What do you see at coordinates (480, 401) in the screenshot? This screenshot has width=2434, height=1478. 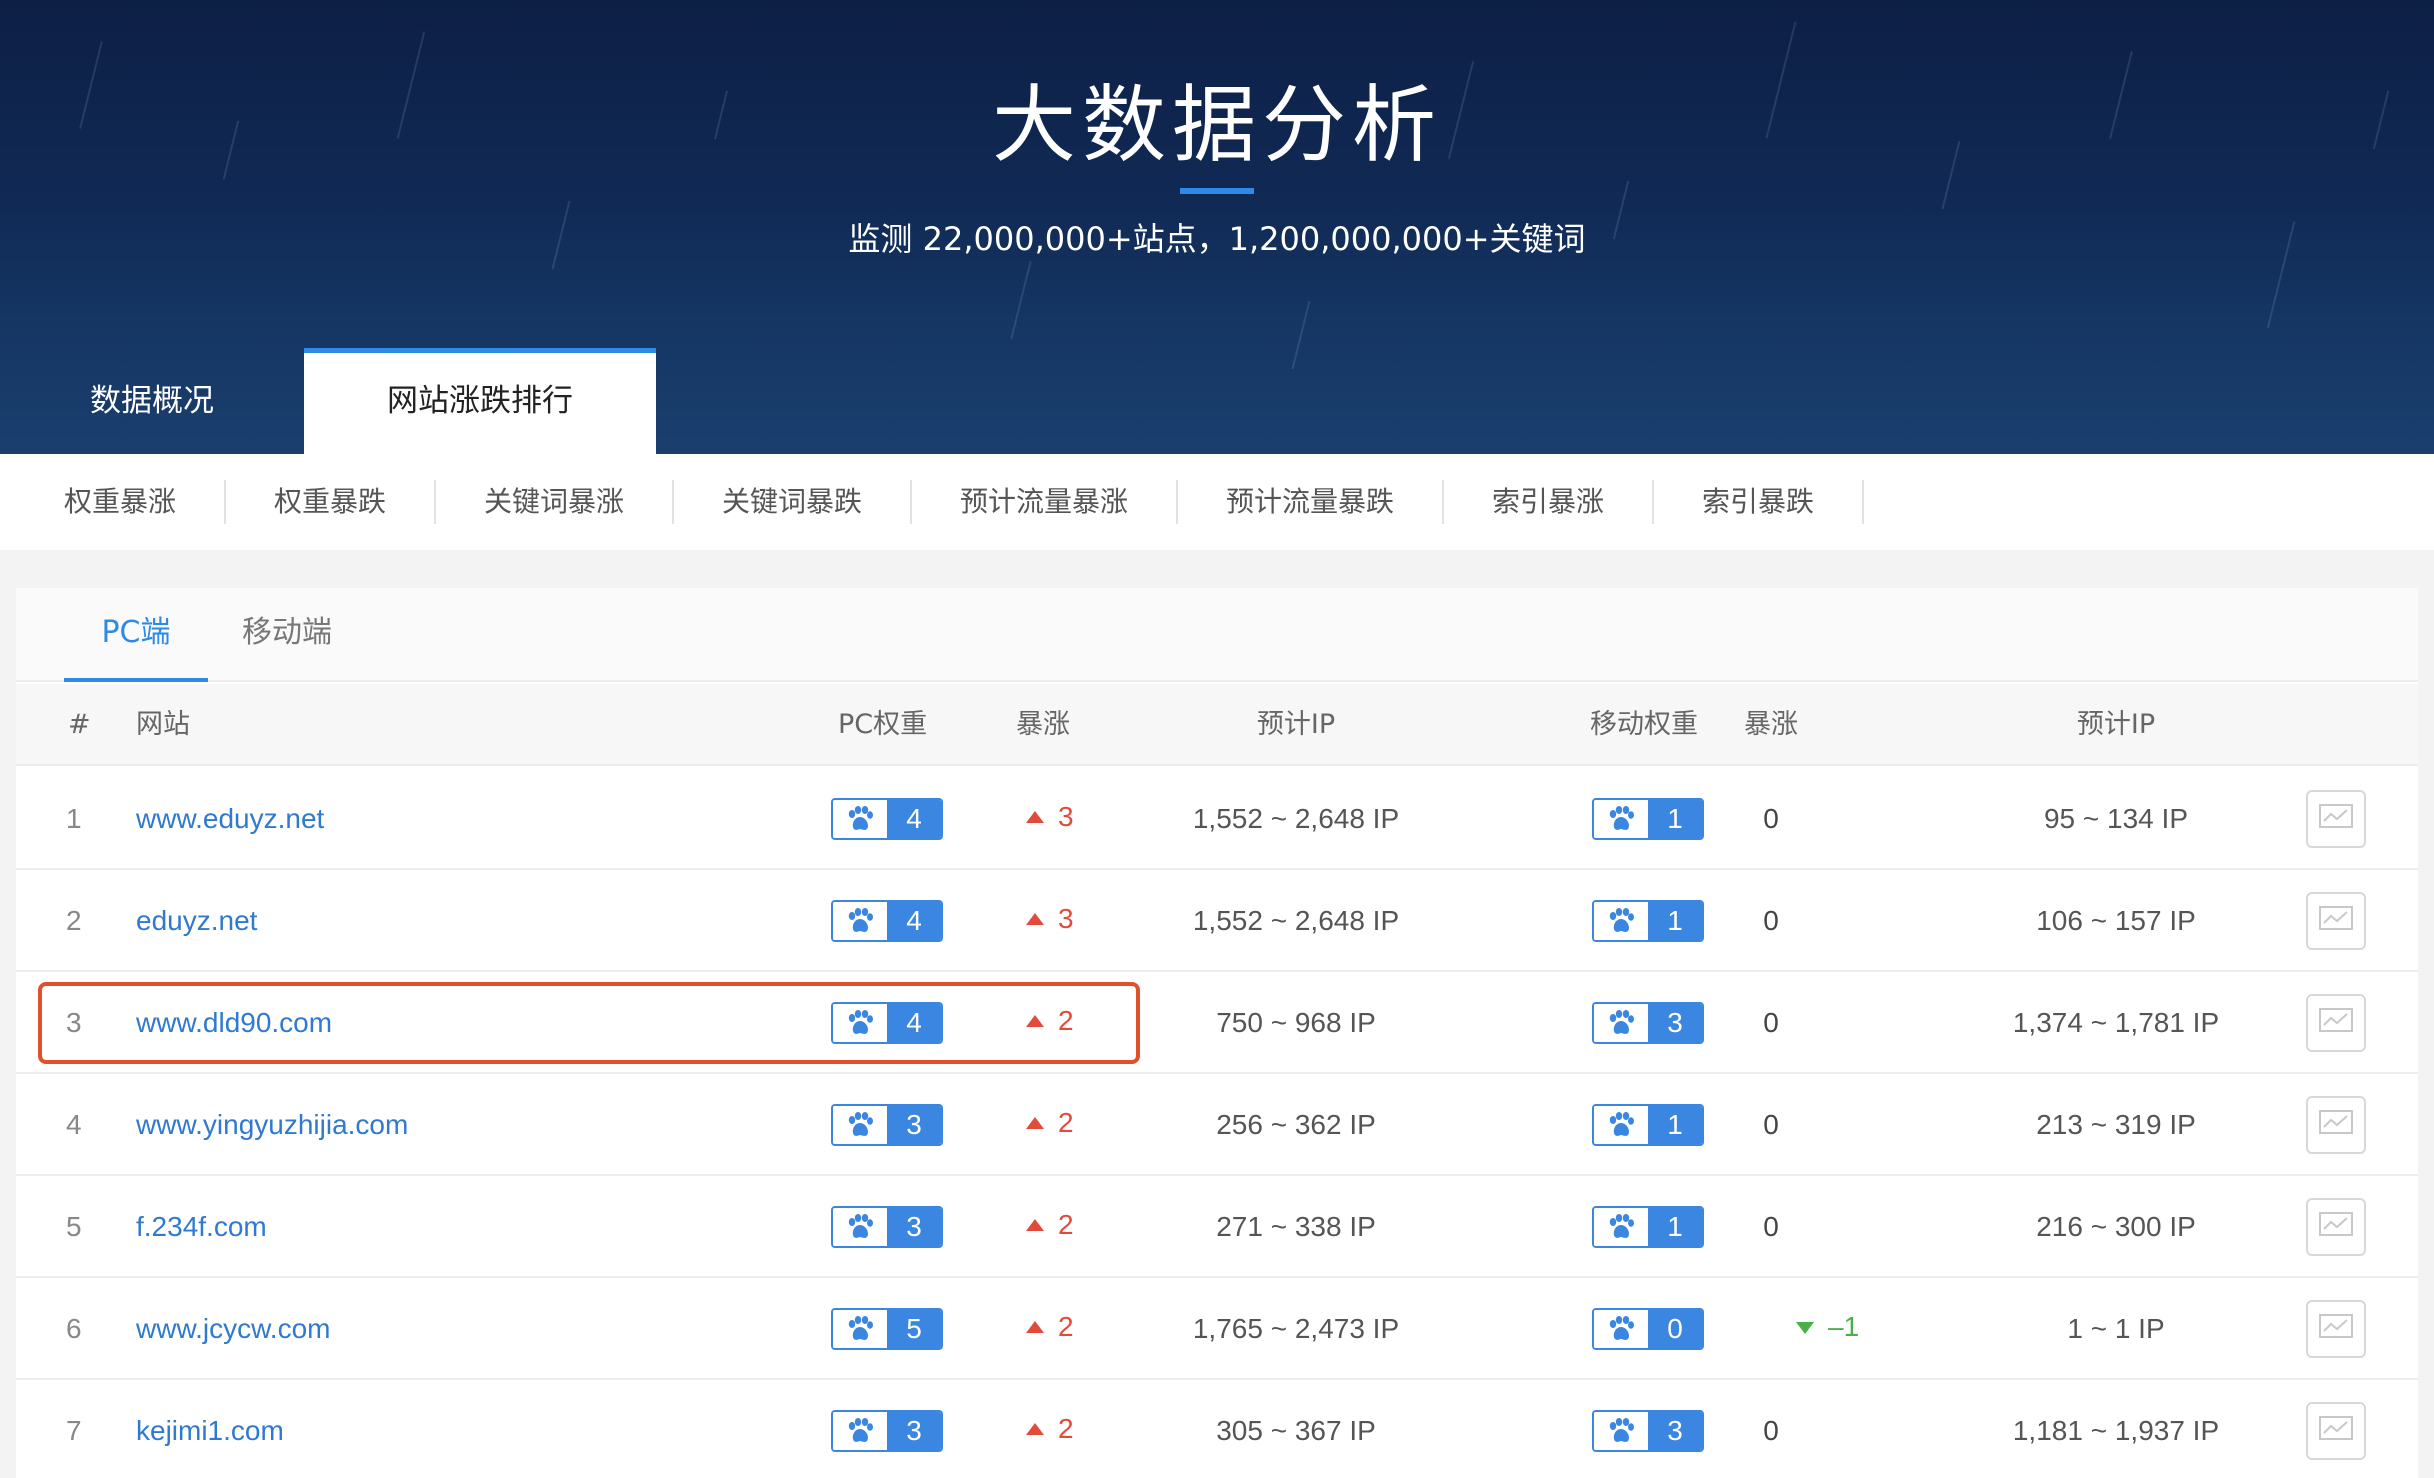 I see `tab-site-ranking: 网站涨跌排行` at bounding box center [480, 401].